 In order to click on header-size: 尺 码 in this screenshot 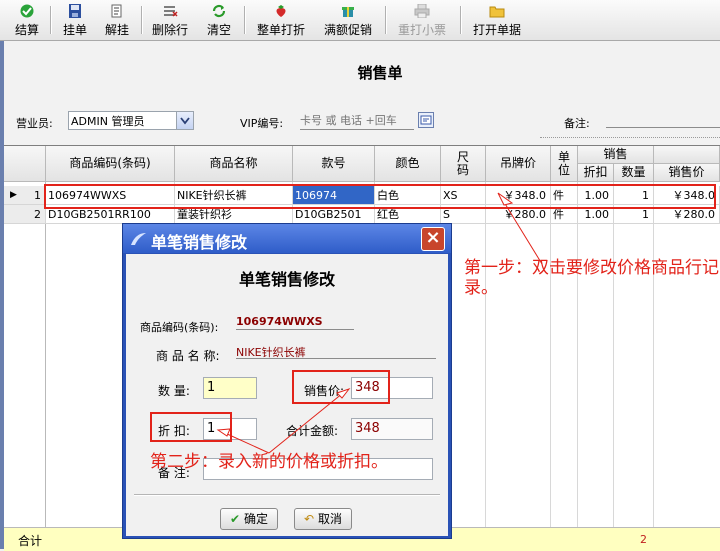, I will do `click(463, 164)`.